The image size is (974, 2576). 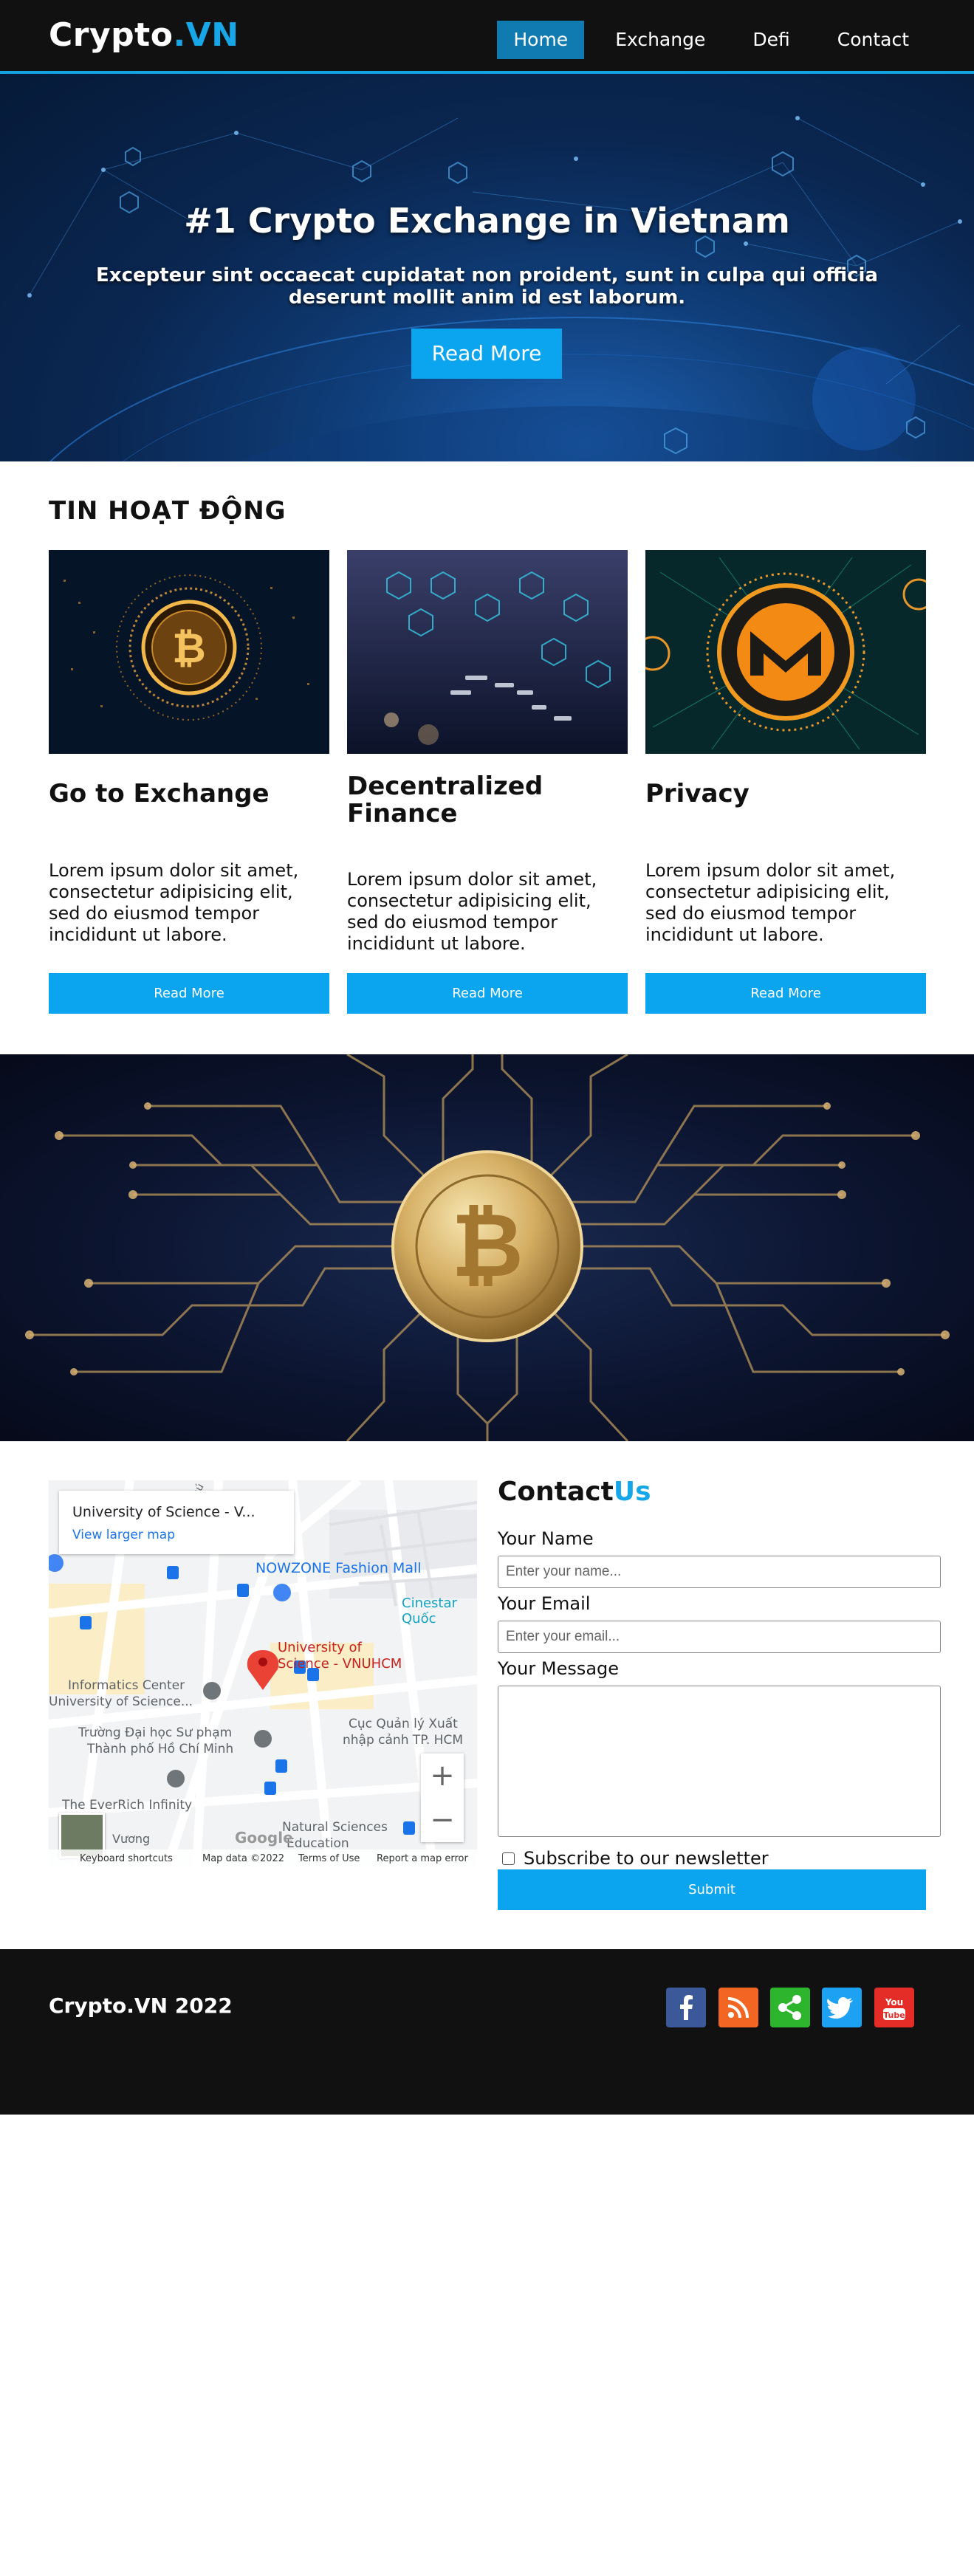 What do you see at coordinates (429, 1611) in the screenshot?
I see `map-label-cinestar: Cinestar Quốc` at bounding box center [429, 1611].